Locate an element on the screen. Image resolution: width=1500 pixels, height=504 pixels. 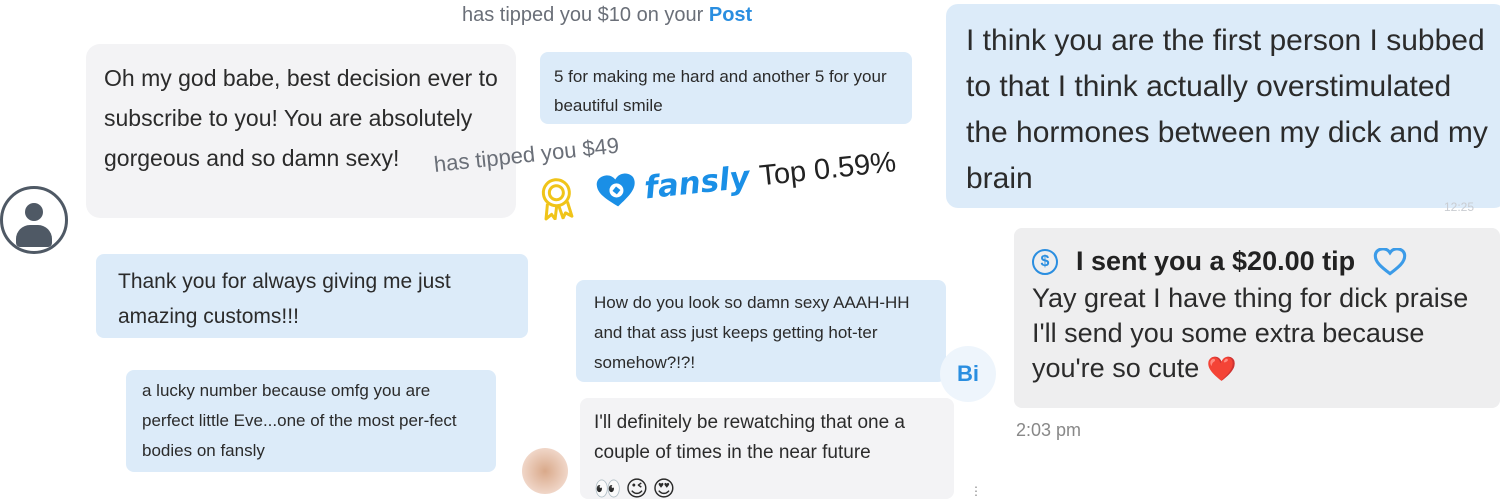
tip-line: $ I sent you a $20.00 tip is located at coordinates (1261, 261).